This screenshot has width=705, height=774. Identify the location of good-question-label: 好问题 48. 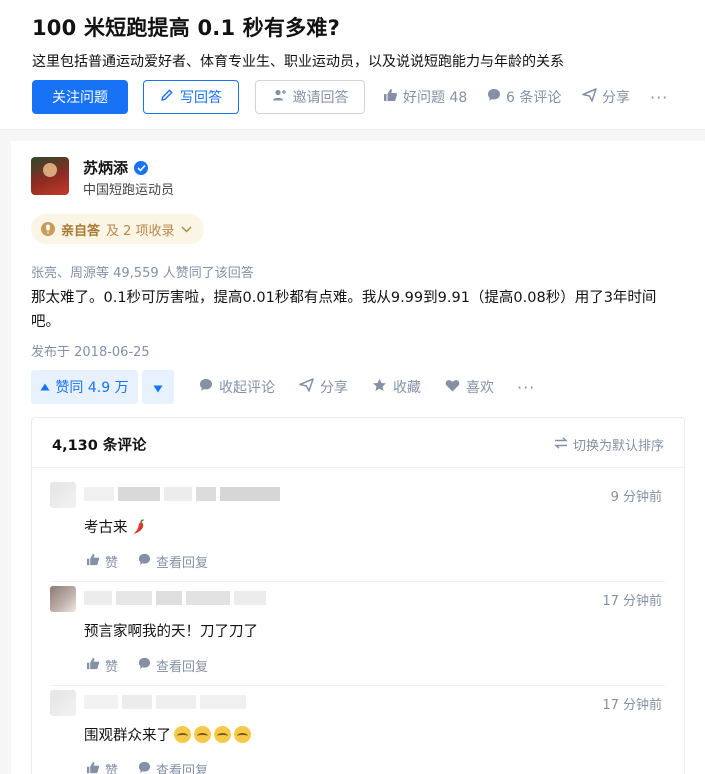
(435, 98).